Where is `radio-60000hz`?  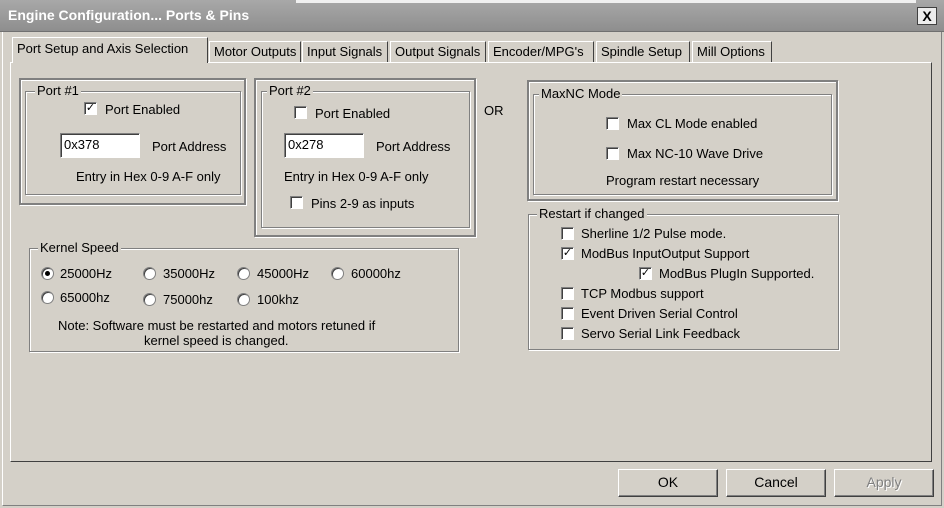
radio-60000hz is located at coordinates (337, 273).